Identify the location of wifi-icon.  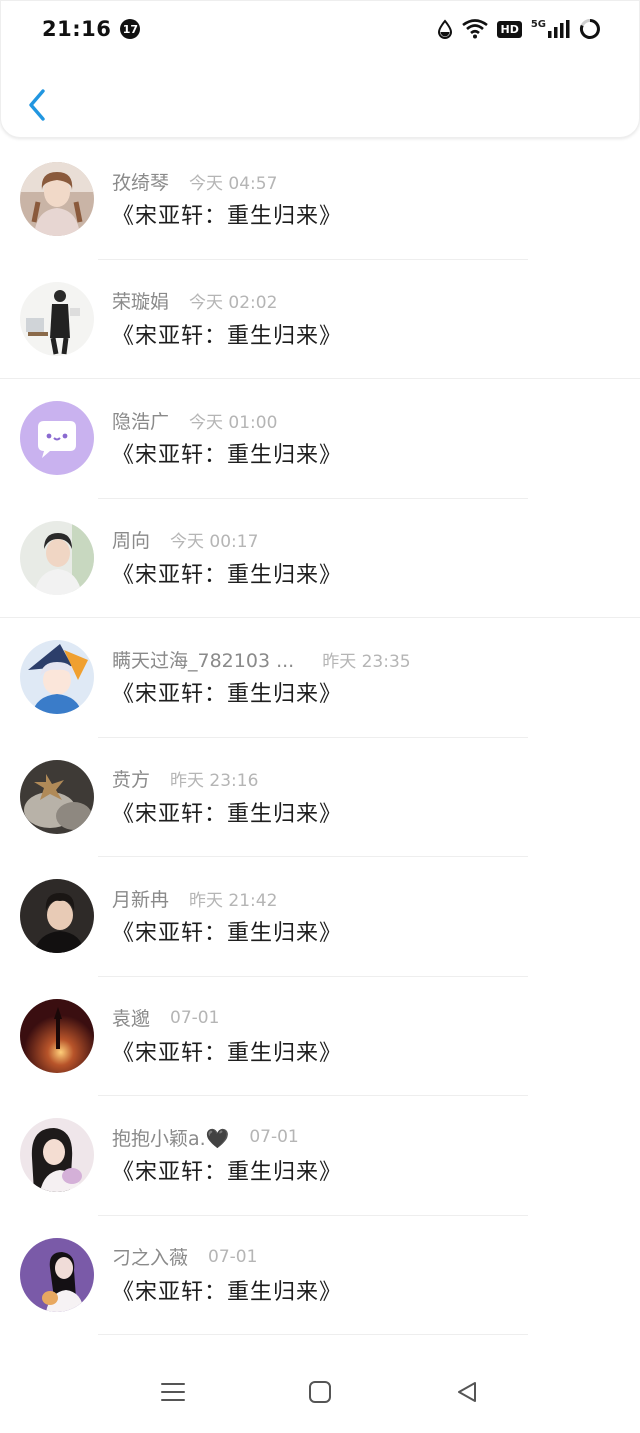
(475, 29).